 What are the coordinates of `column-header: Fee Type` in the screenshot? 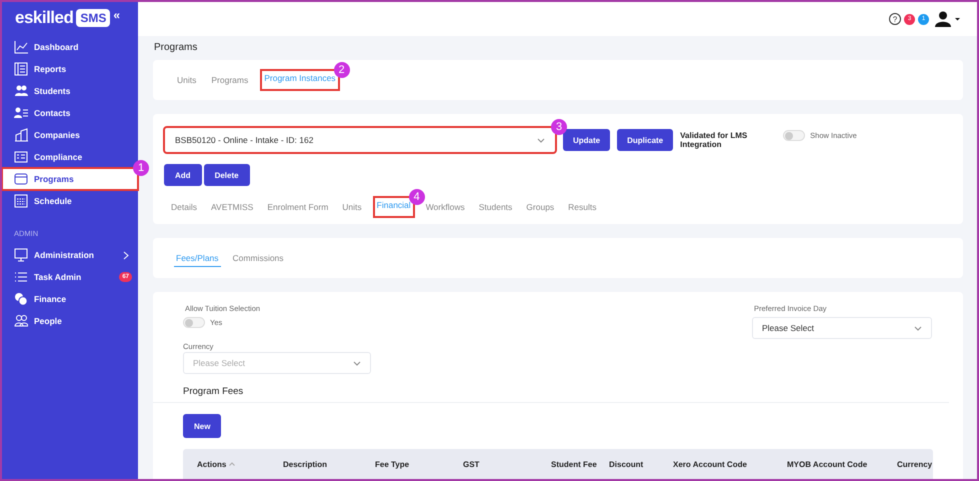 It's located at (419, 464).